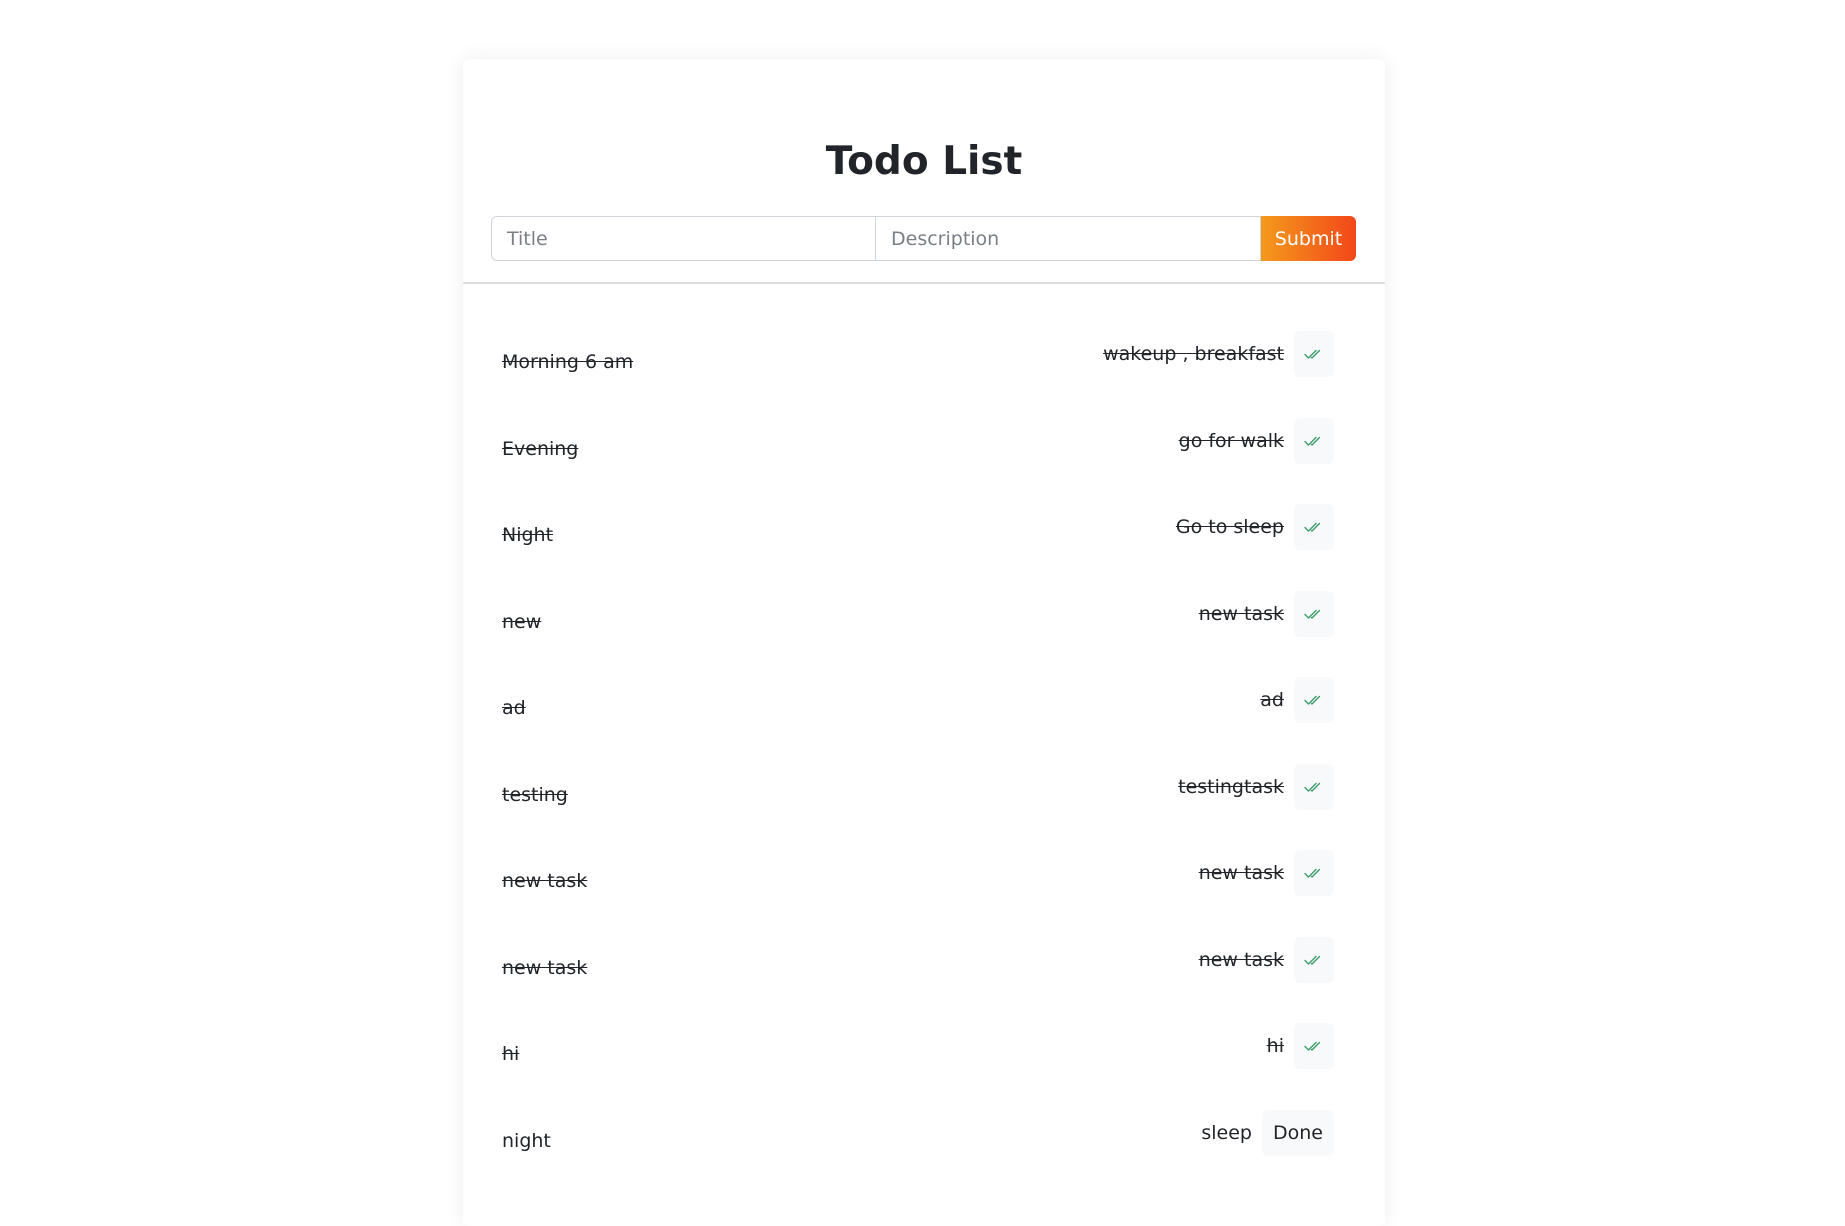  What do you see at coordinates (522, 621) in the screenshot?
I see `todo-title: new` at bounding box center [522, 621].